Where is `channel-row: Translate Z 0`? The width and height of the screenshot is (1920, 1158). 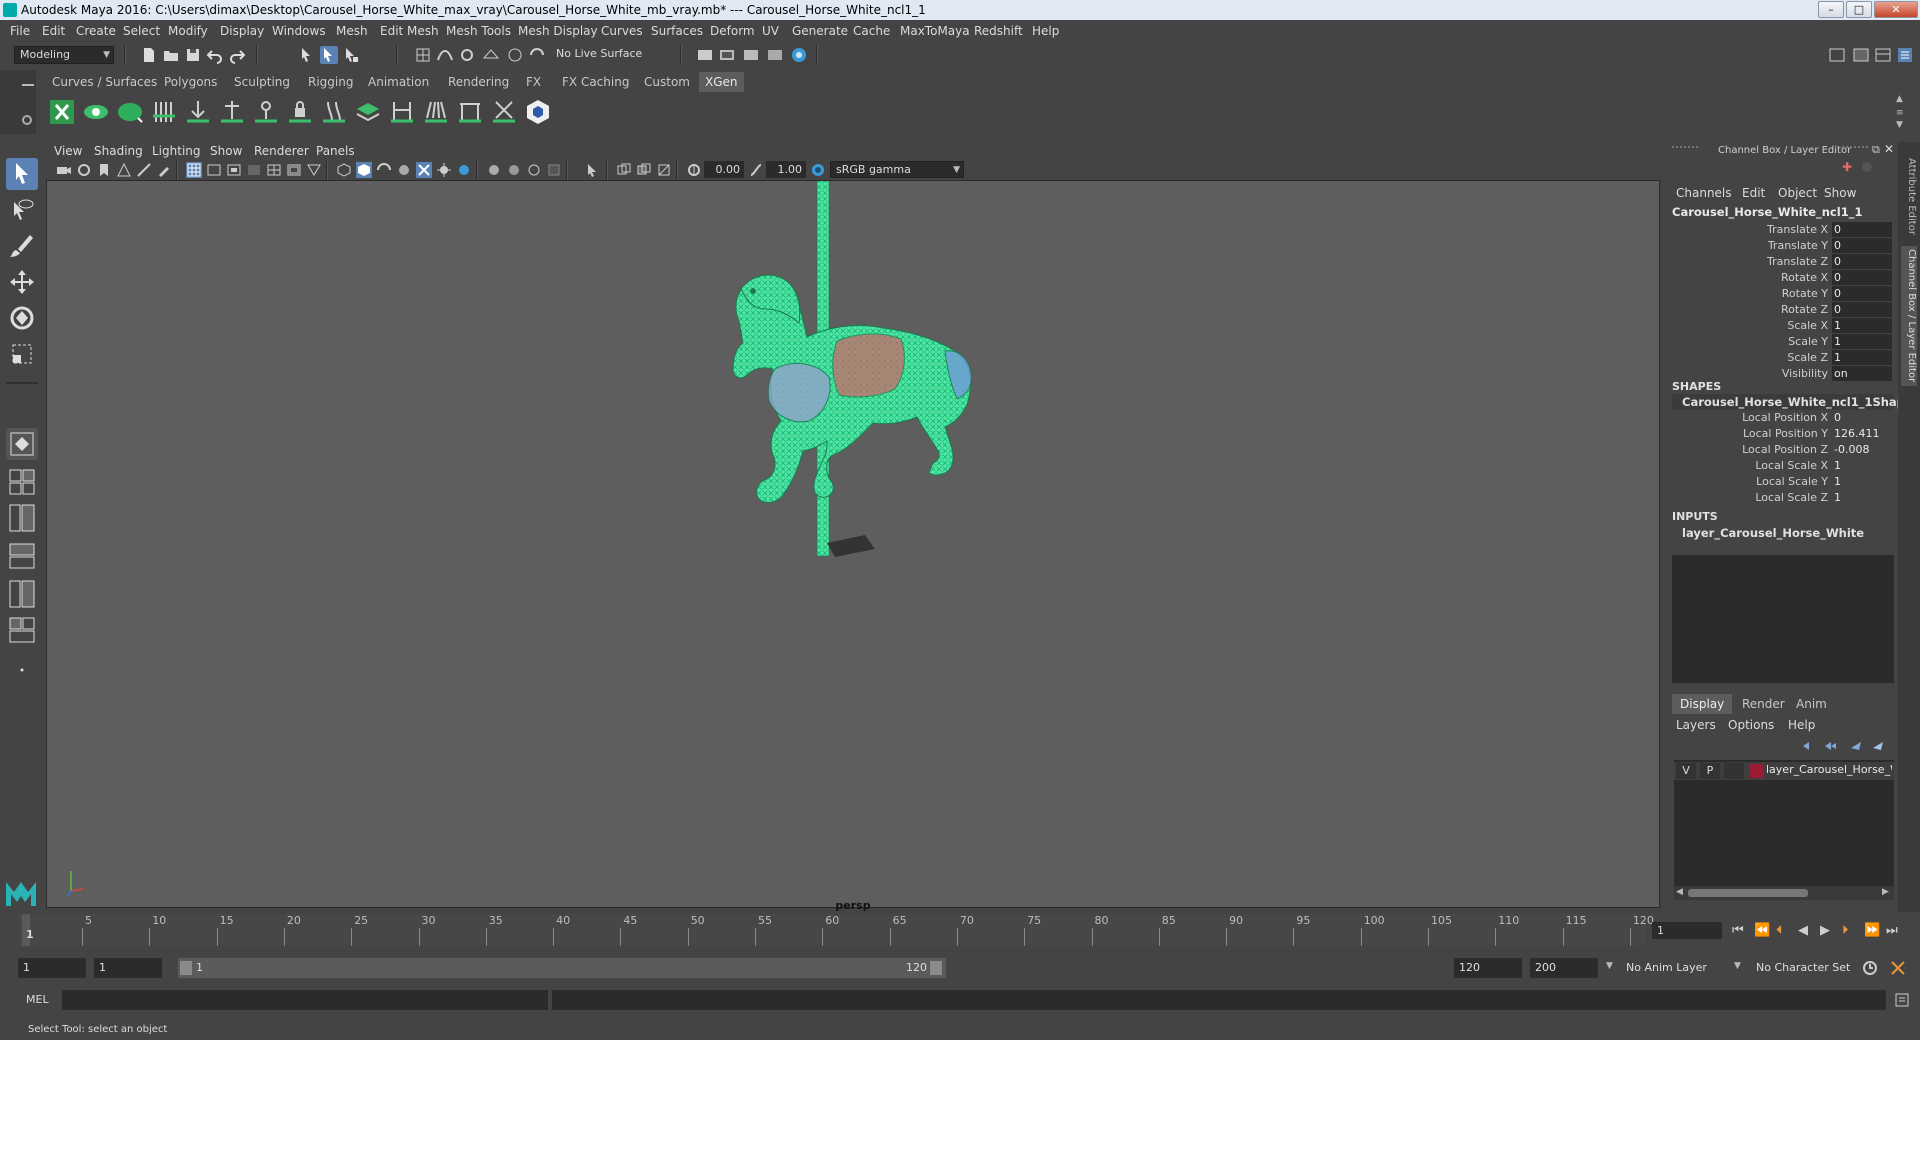
channel-row: Translate Z 0 is located at coordinates (1783, 262).